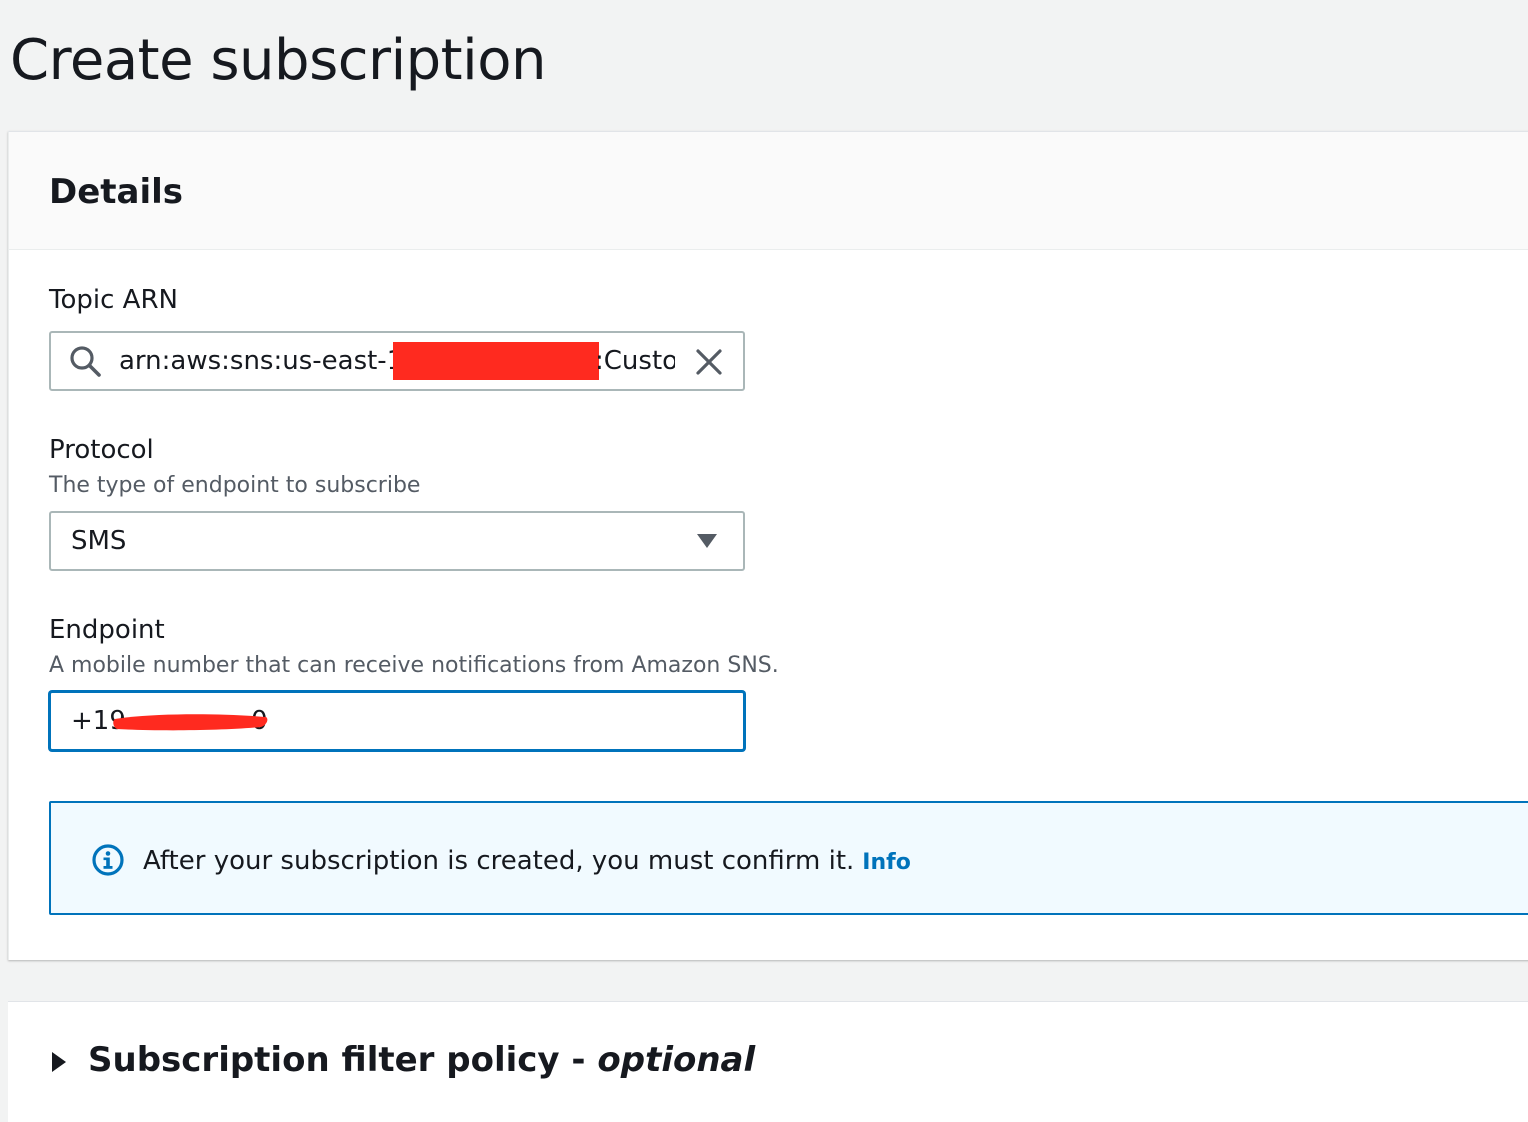 The image size is (1528, 1122). I want to click on redacted-account-id, so click(496, 361).